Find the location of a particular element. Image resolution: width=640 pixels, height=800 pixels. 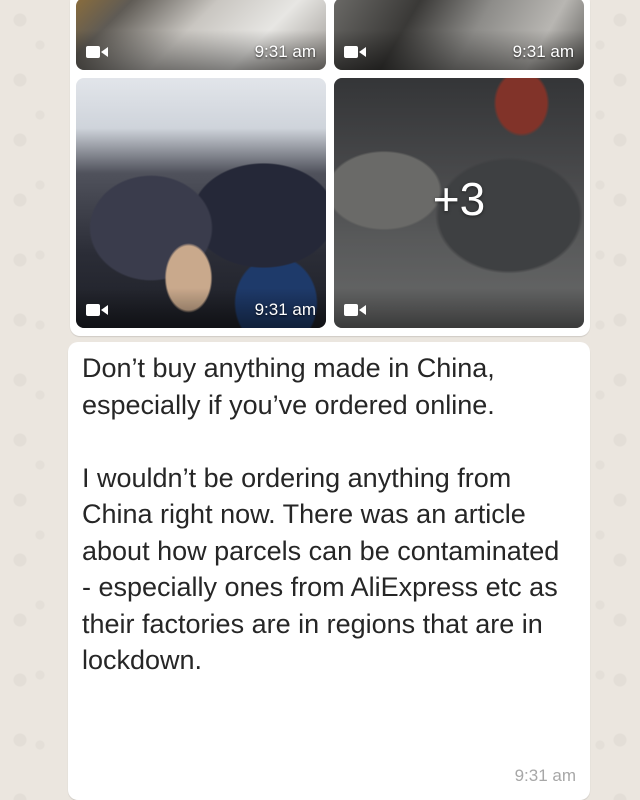

thumbnail-shade is located at coordinates (459, 308).